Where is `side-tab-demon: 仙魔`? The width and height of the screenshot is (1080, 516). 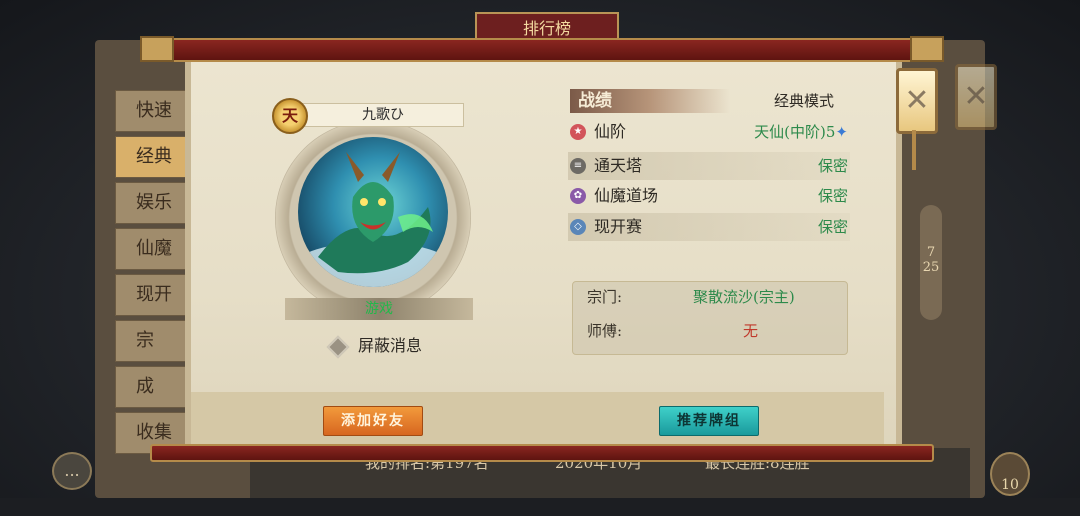
side-tab-demon: 仙魔 is located at coordinates (153, 249).